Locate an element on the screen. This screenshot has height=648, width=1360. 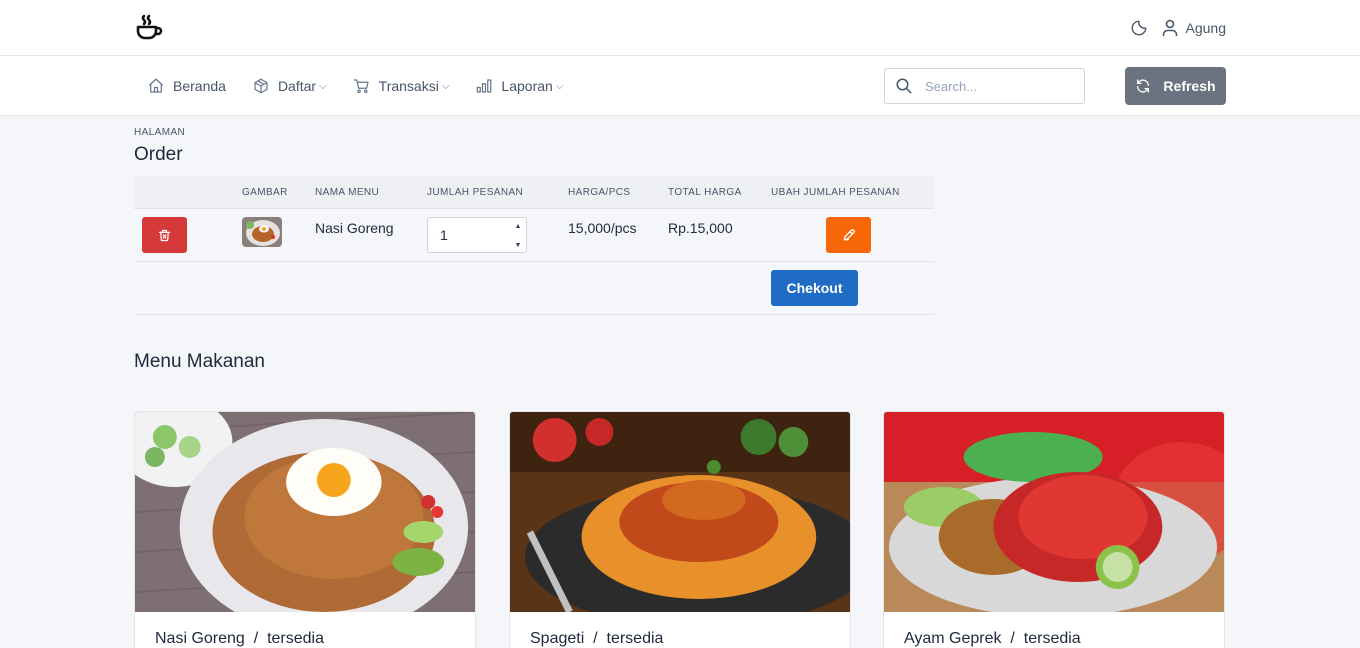
edit-quantity-button is located at coordinates (848, 235).